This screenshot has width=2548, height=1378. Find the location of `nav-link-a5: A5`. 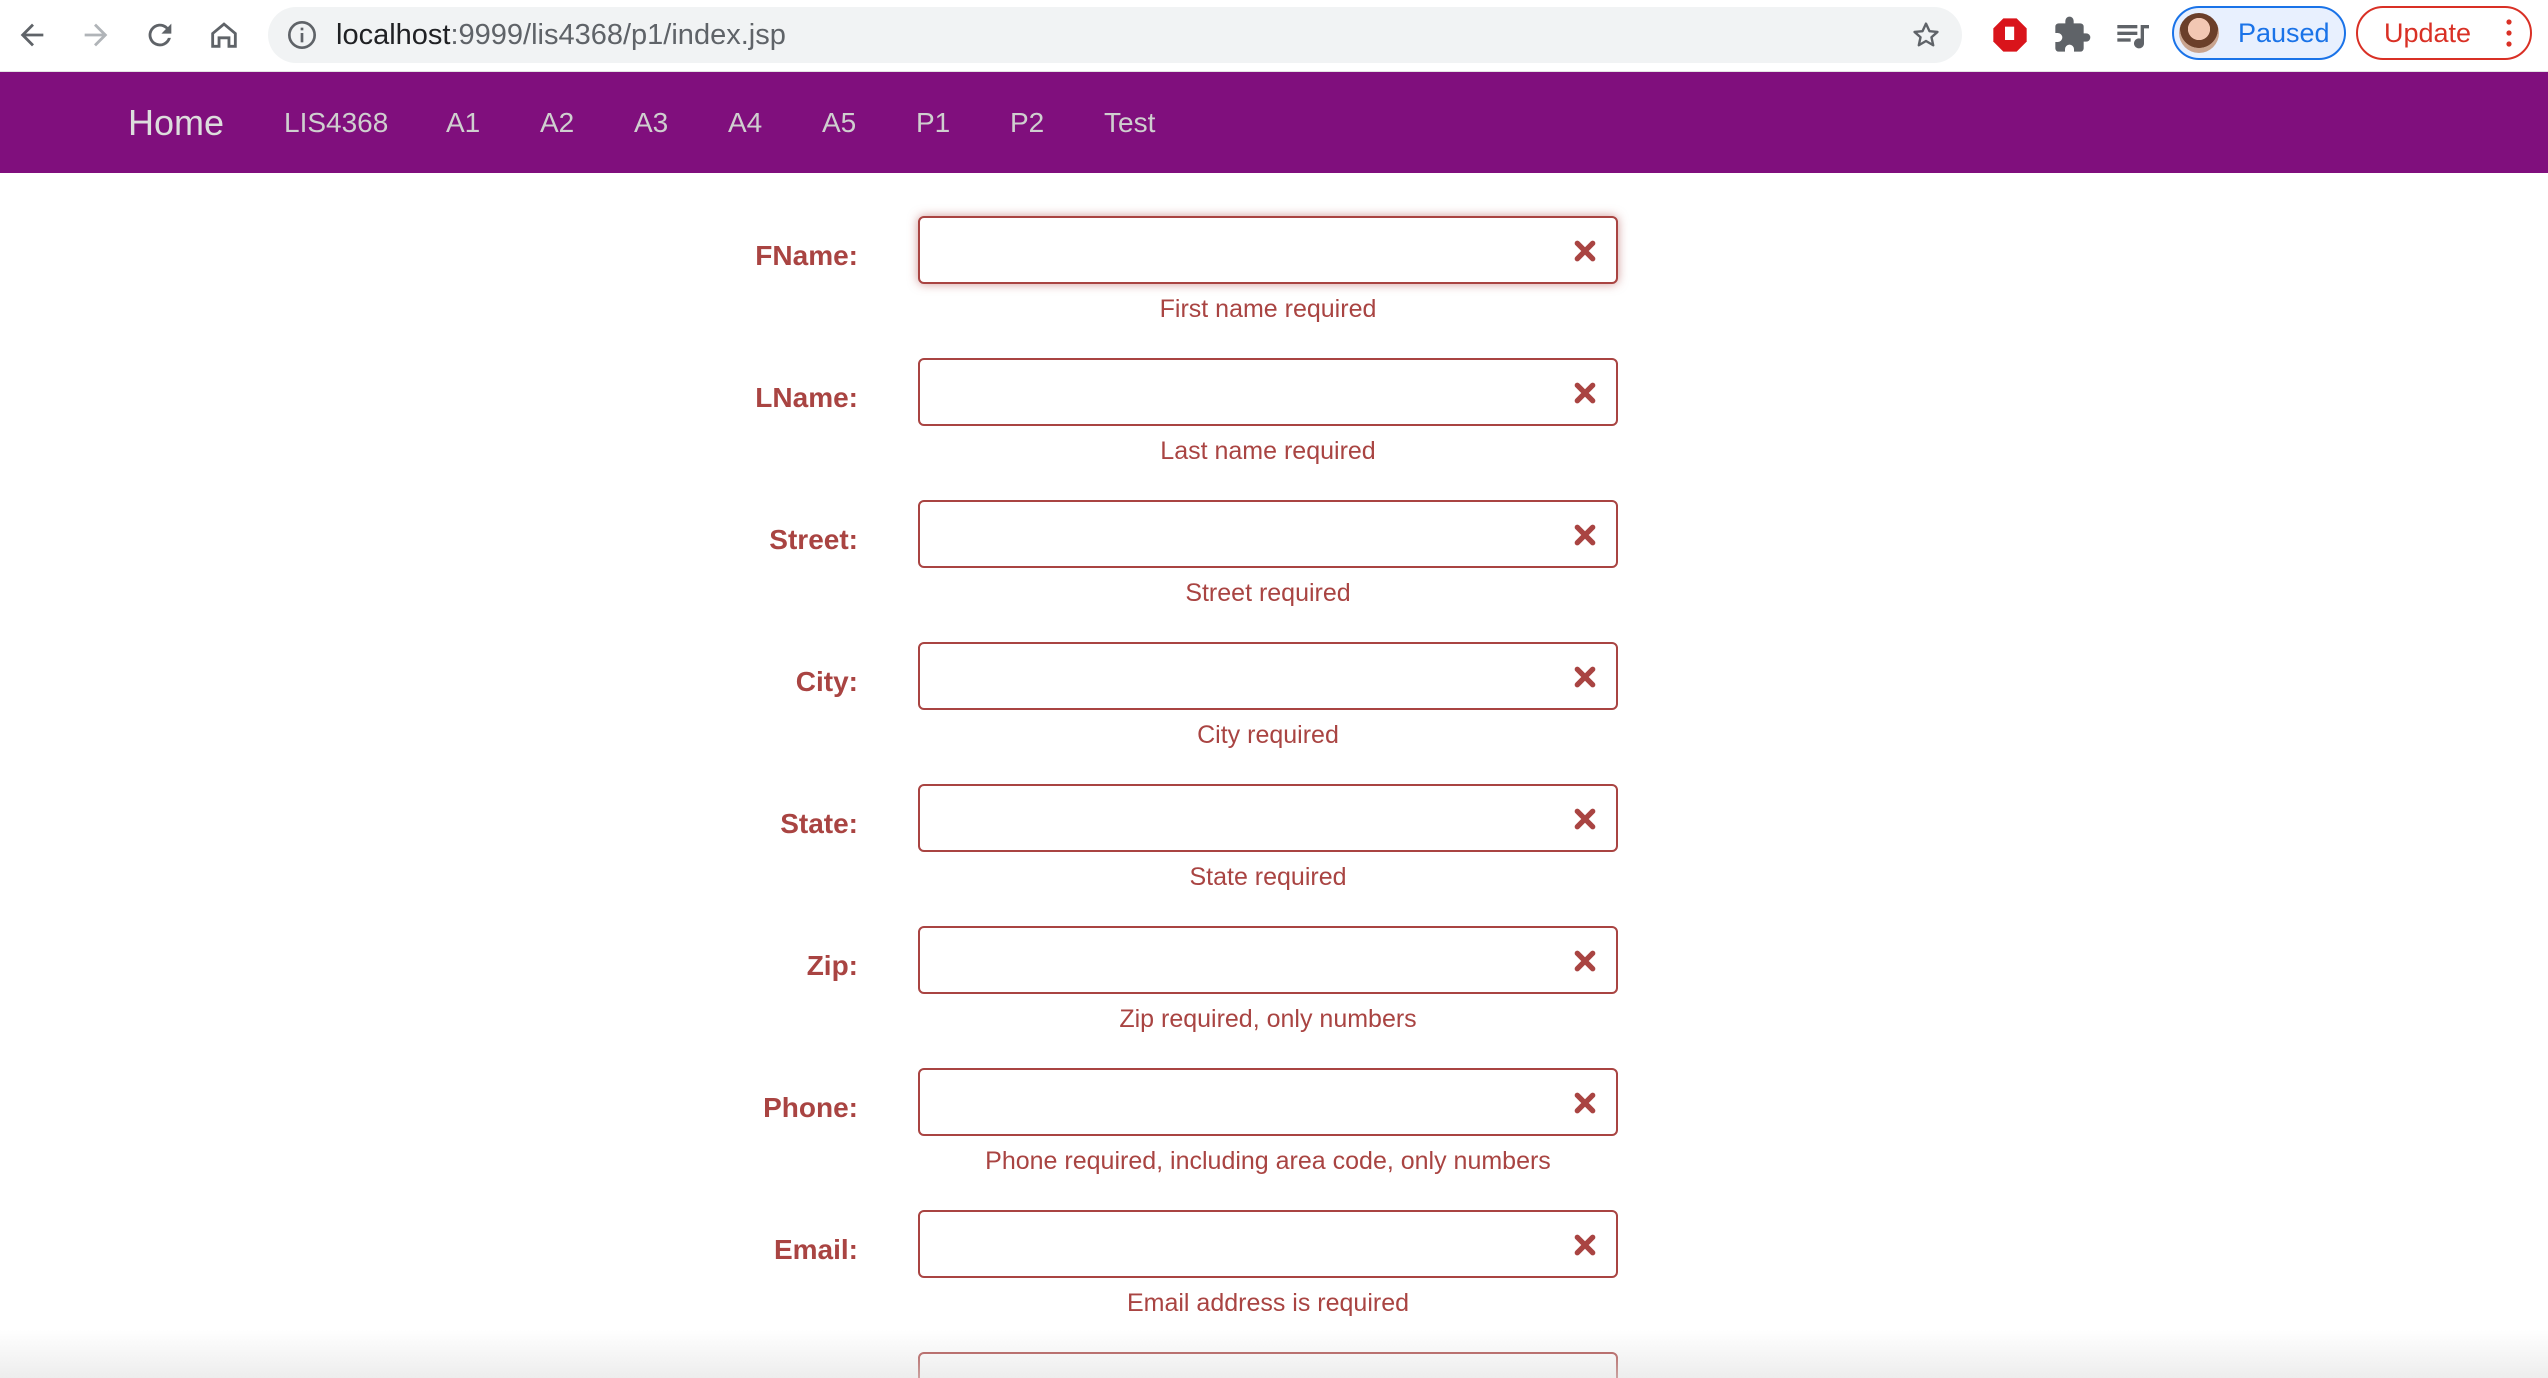

nav-link-a5: A5 is located at coordinates (839, 122).